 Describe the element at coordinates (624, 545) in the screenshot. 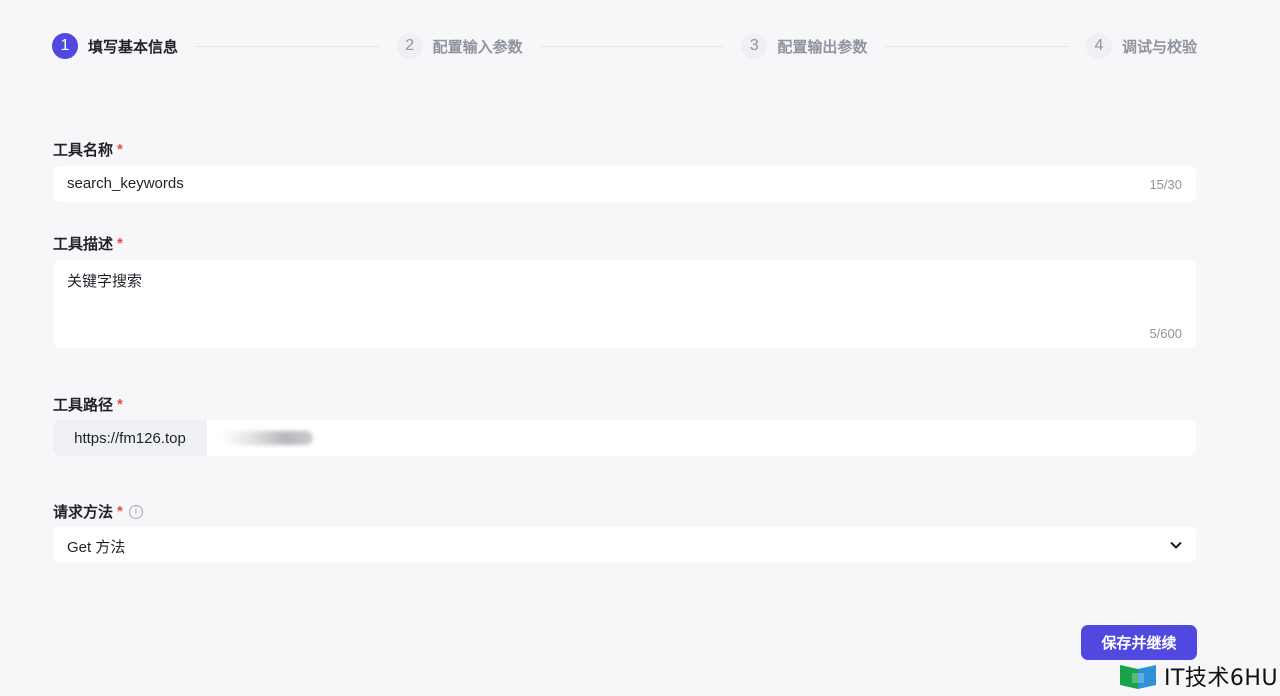

I see `request-method-select: Get 方法` at that location.